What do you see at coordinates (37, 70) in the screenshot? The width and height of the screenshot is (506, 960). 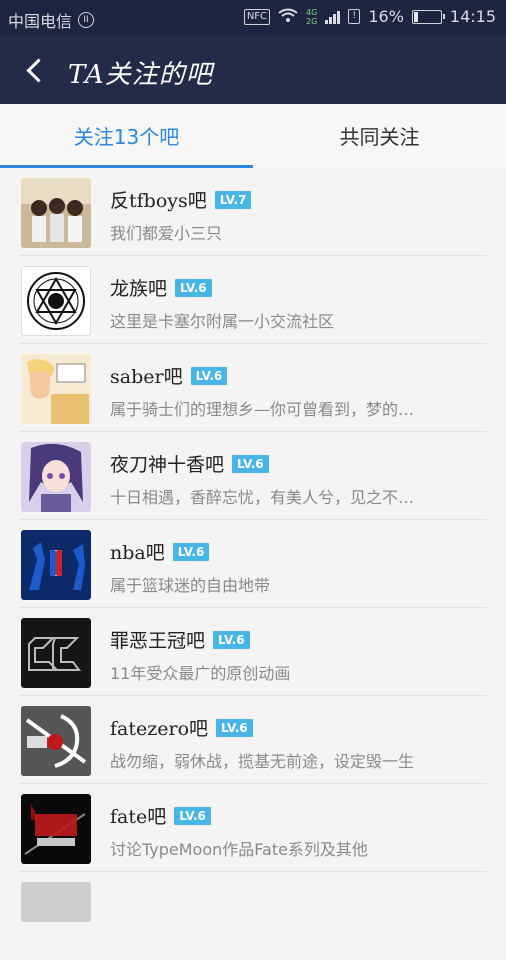 I see `back-arrow-icon` at bounding box center [37, 70].